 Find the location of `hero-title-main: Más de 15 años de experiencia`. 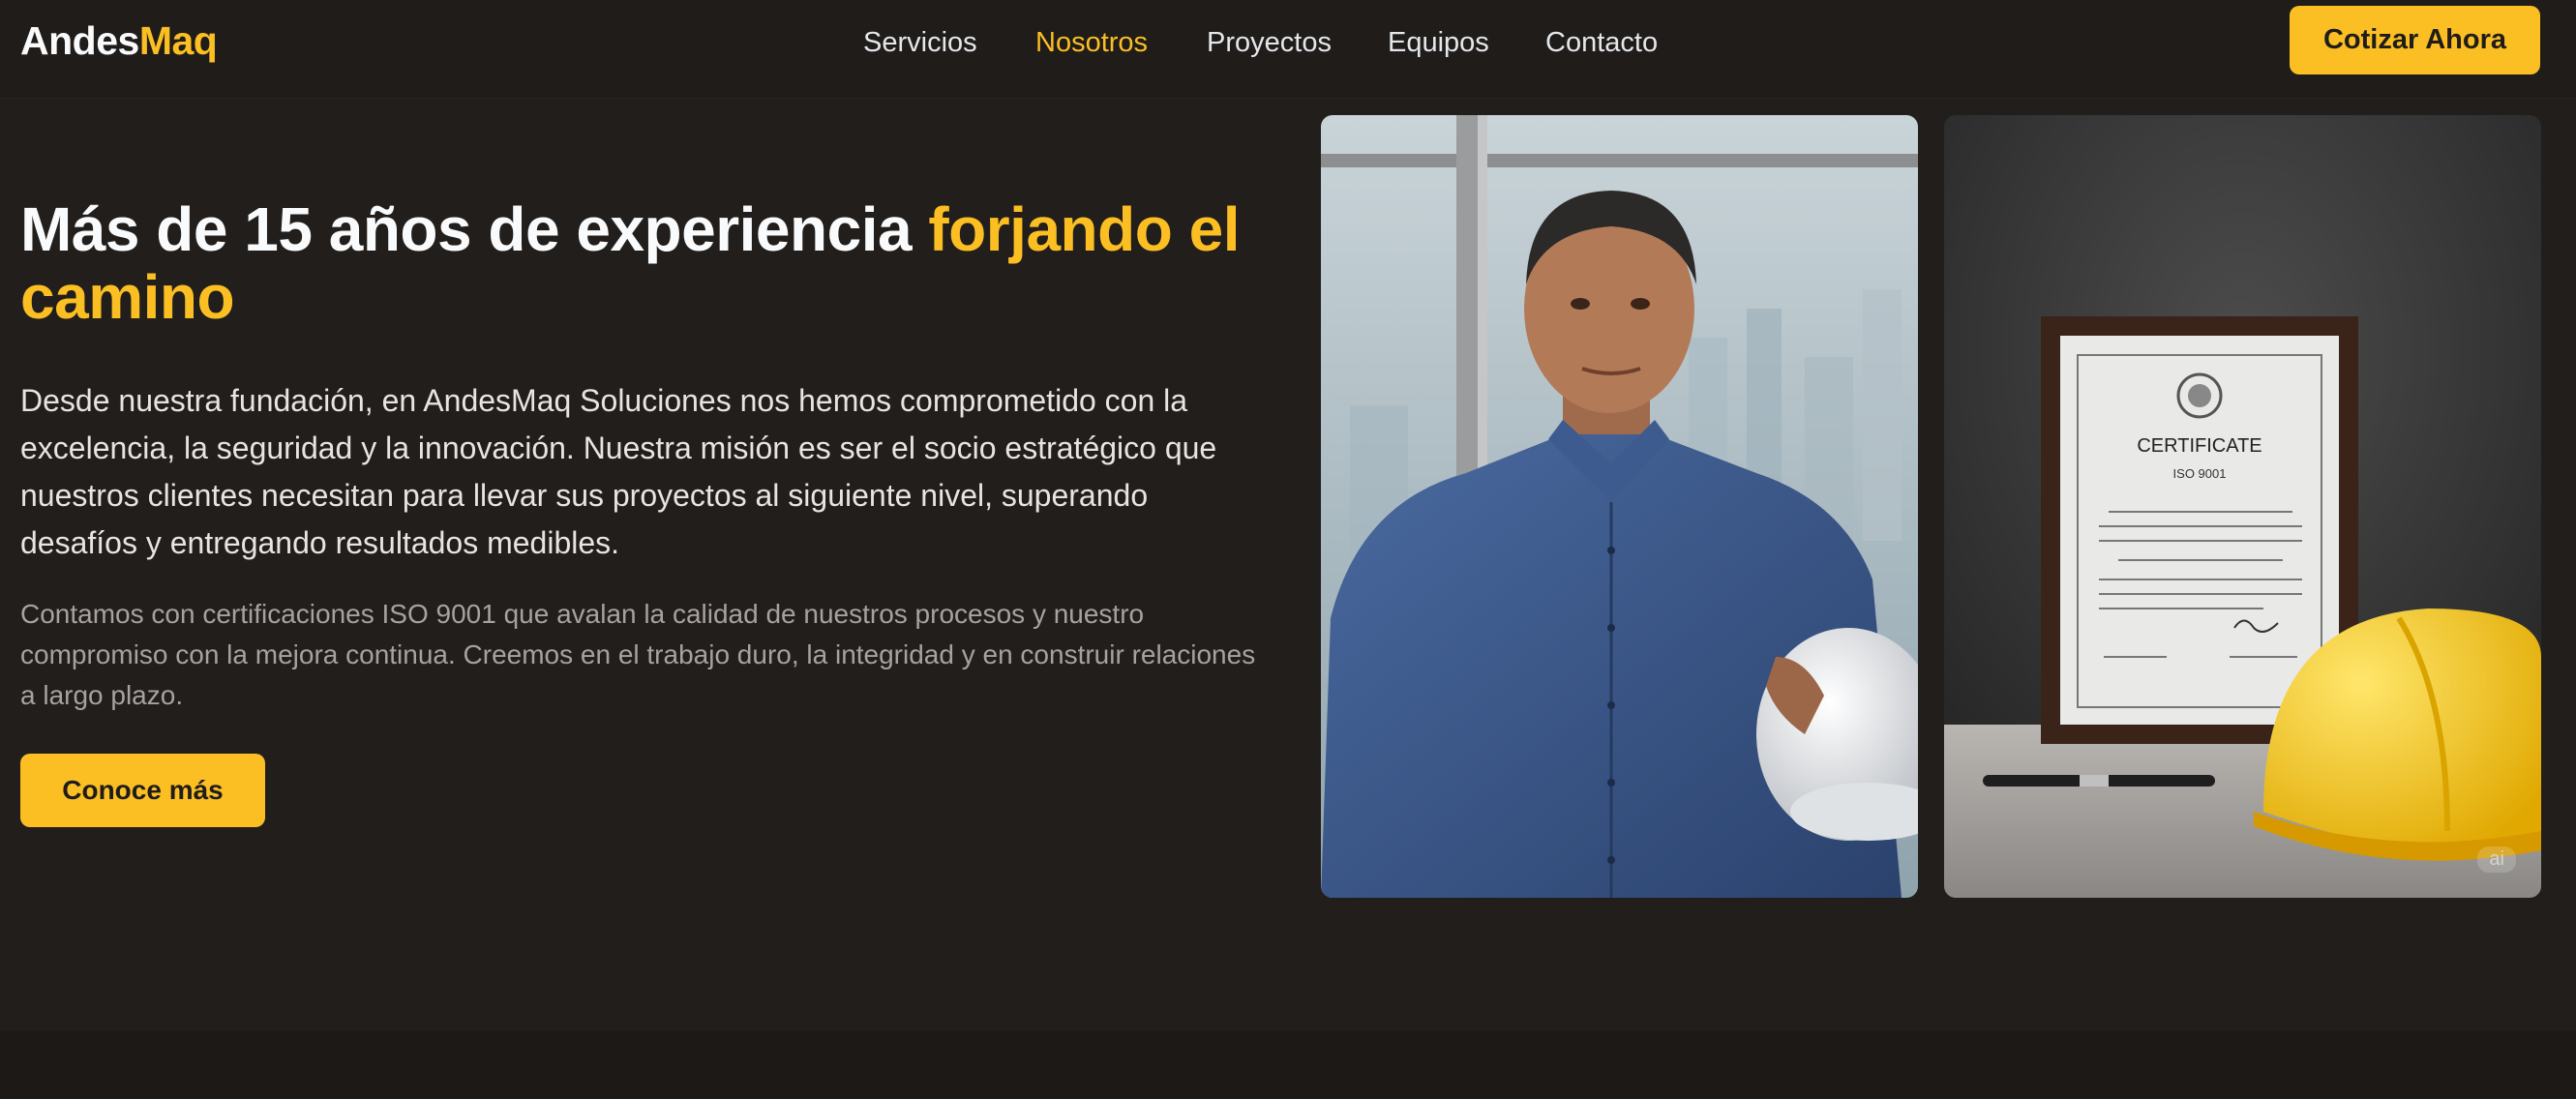

hero-title-main: Más de 15 años de experiencia is located at coordinates (466, 229).